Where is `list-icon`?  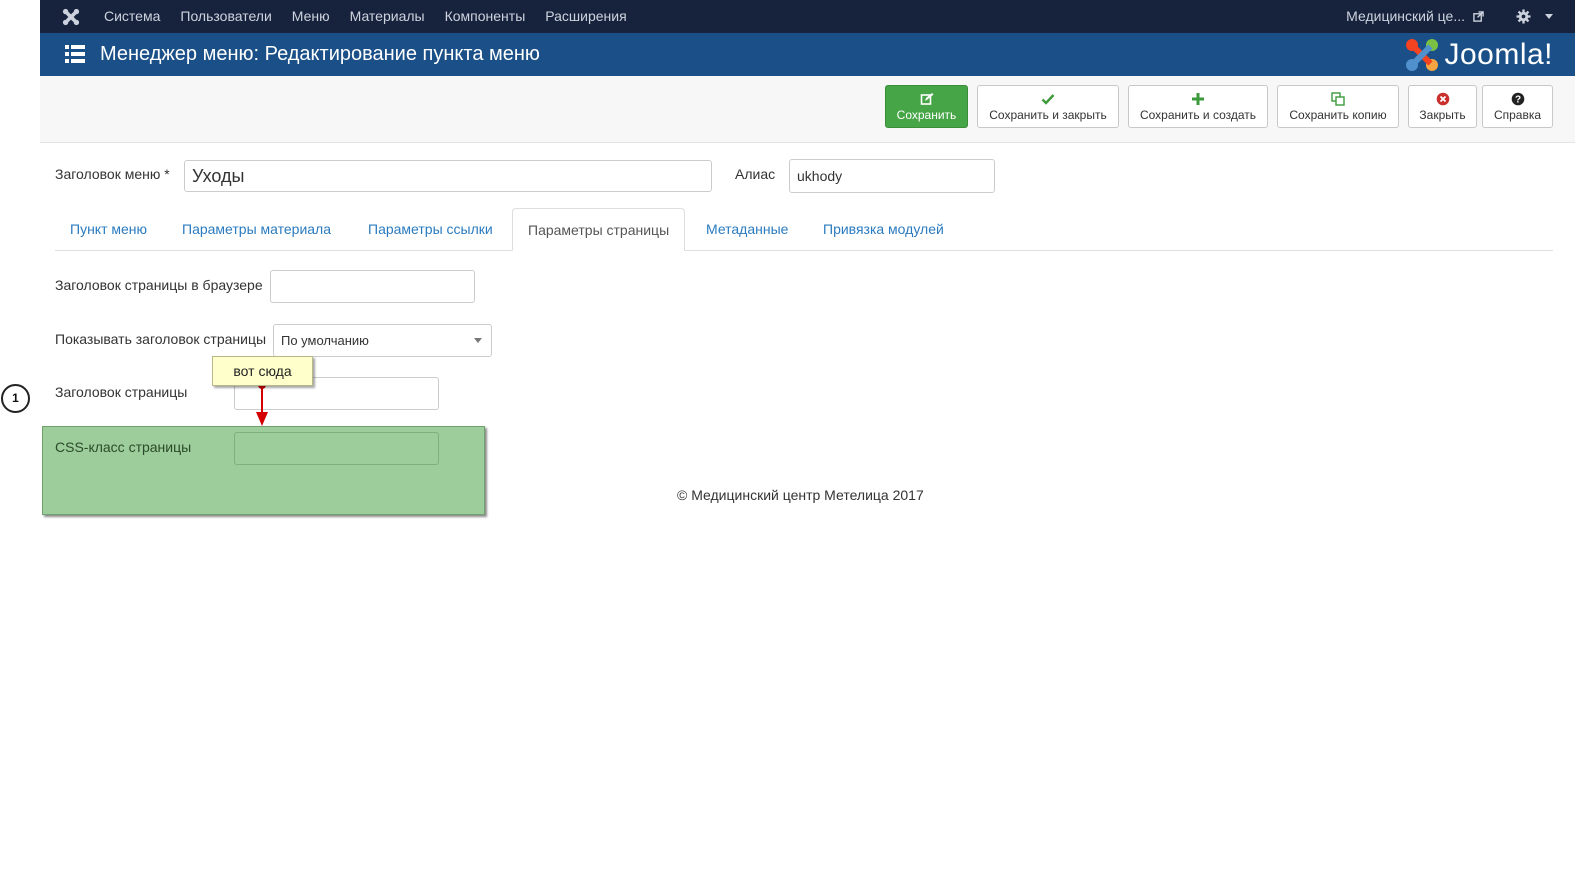 list-icon is located at coordinates (75, 54).